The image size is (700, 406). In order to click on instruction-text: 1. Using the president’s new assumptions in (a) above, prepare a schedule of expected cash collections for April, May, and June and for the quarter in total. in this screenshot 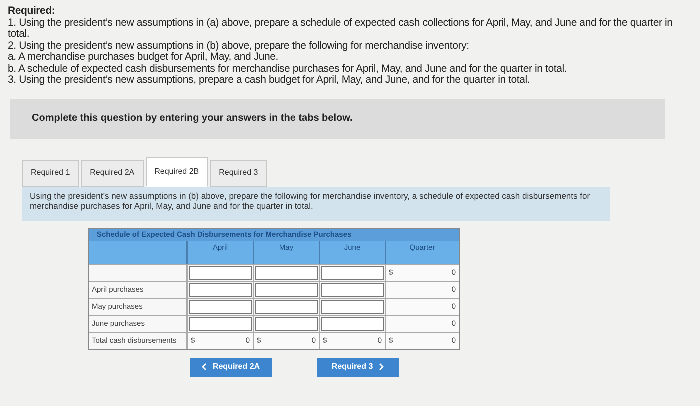, I will do `click(341, 29)`.